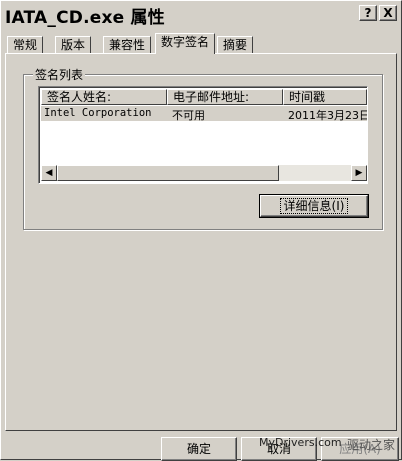  I want to click on signer-name: Intel Corporation, so click(98, 113).